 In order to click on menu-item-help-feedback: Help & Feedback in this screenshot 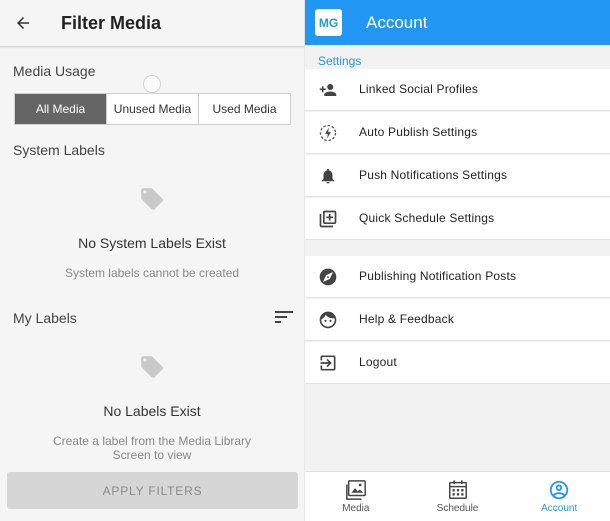, I will do `click(457, 320)`.